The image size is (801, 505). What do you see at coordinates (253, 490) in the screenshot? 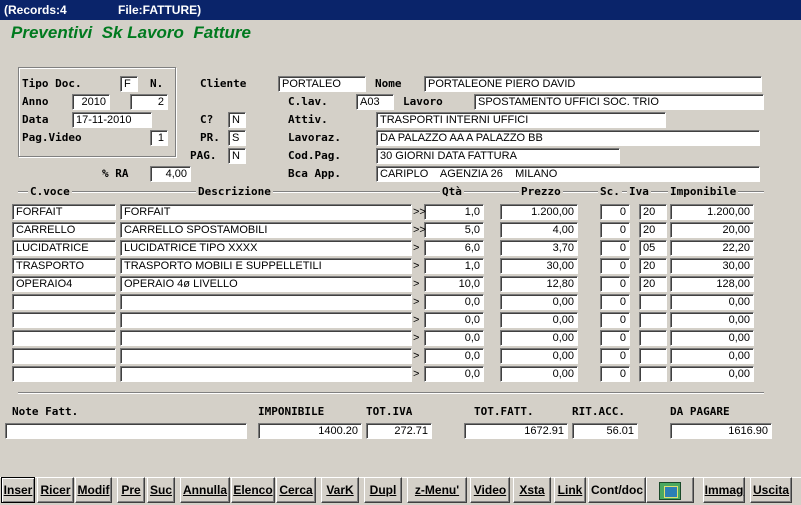
I see `elenco-button: Elenco` at bounding box center [253, 490].